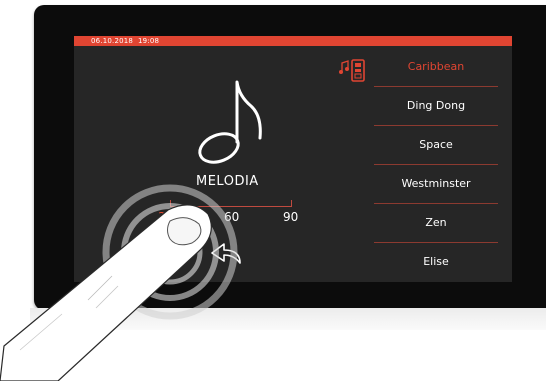 Image resolution: width=546 pixels, height=381 pixels. I want to click on status-date: 06.10.2018, so click(112, 41).